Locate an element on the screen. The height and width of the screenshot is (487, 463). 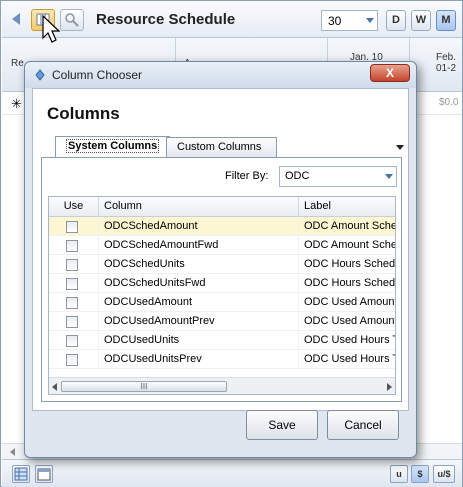
search-button is located at coordinates (72, 20).